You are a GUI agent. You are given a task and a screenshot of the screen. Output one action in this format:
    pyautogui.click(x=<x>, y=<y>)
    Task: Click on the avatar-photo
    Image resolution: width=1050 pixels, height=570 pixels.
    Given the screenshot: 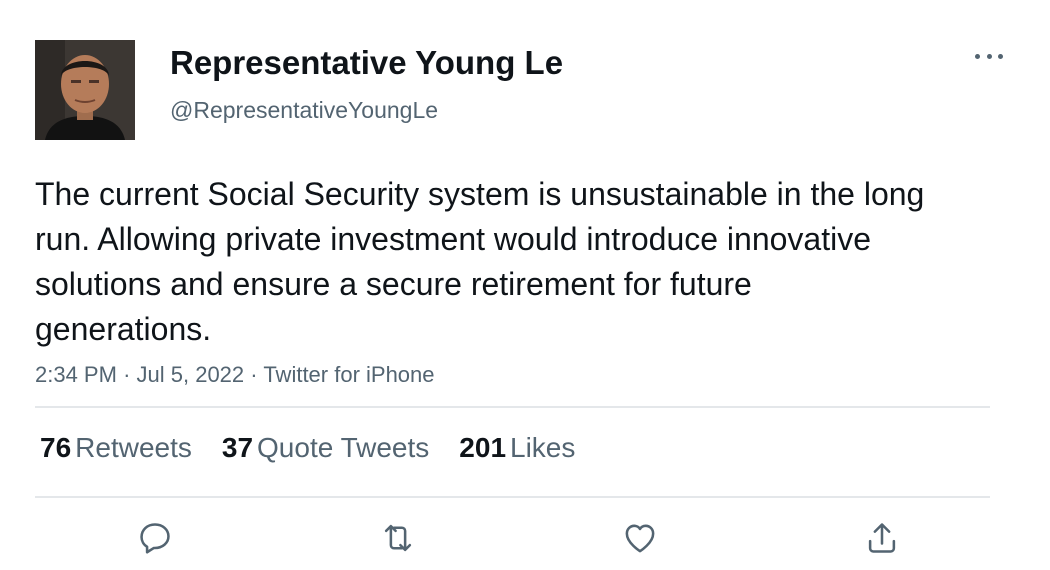 What is the action you would take?
    pyautogui.click(x=85, y=90)
    